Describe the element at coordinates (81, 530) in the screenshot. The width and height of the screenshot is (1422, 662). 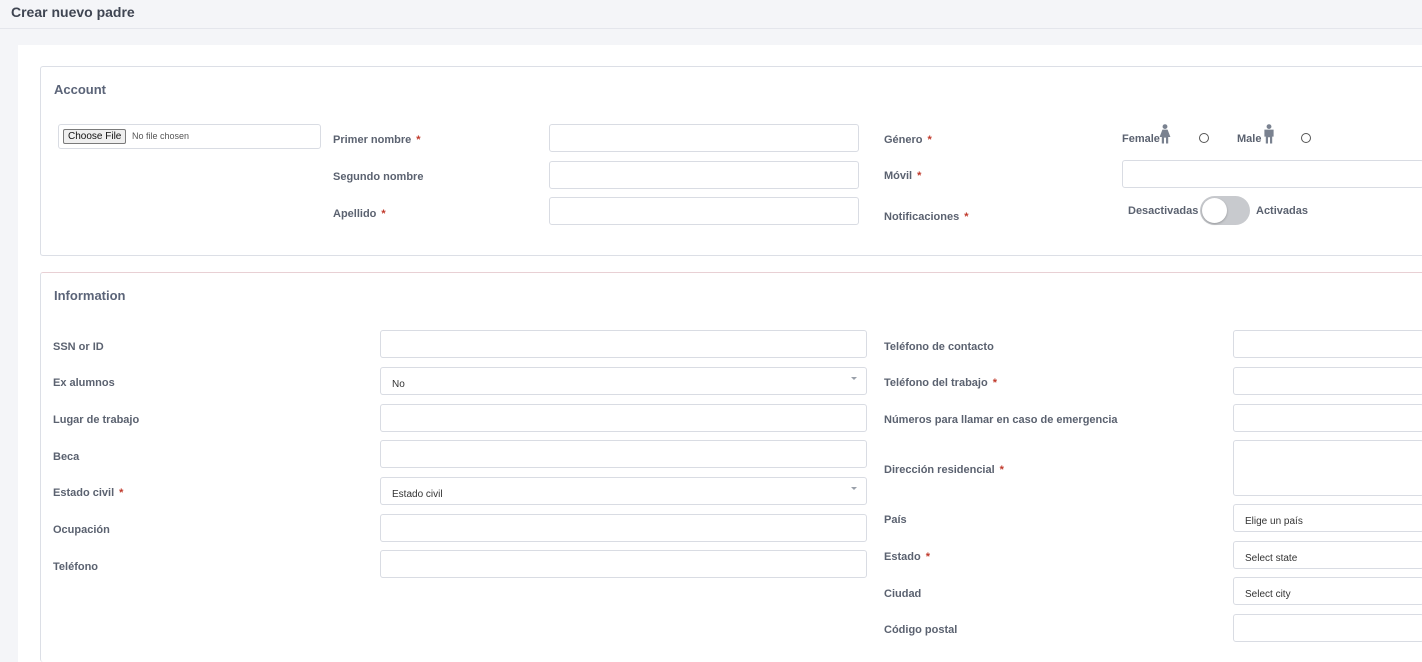
I see `occupation-label: Ocupación` at that location.